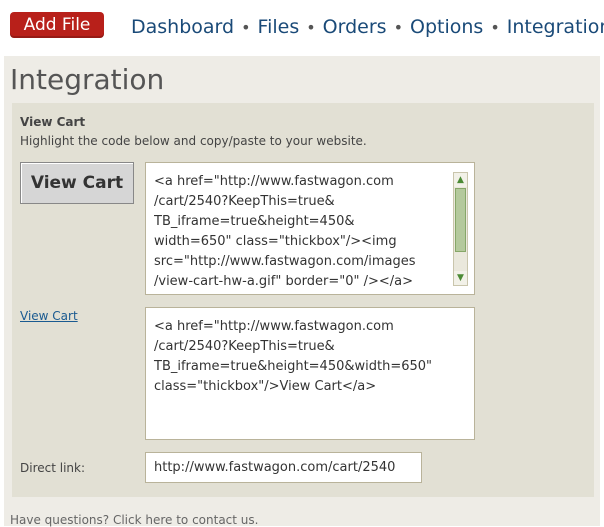  I want to click on vertical-scrollbar: ▲ ▼, so click(460, 229).